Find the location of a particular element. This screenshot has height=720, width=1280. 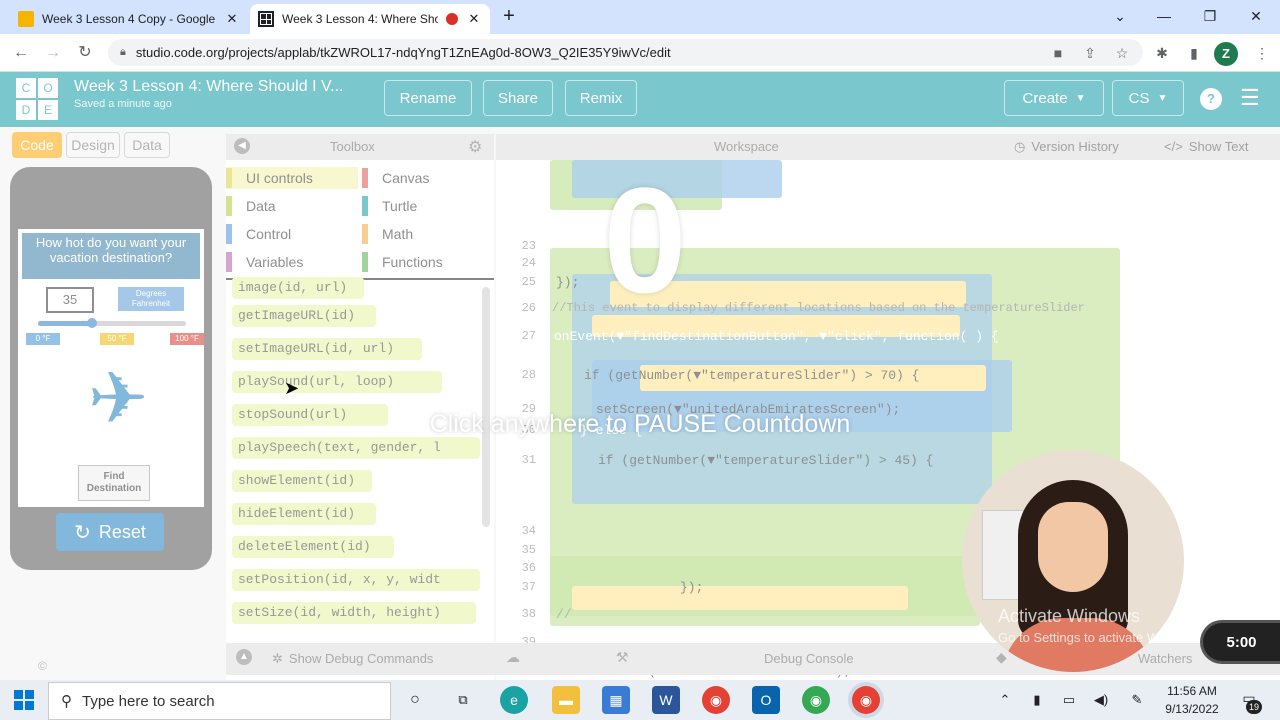

chrome-icon: ◉ is located at coordinates (716, 700).